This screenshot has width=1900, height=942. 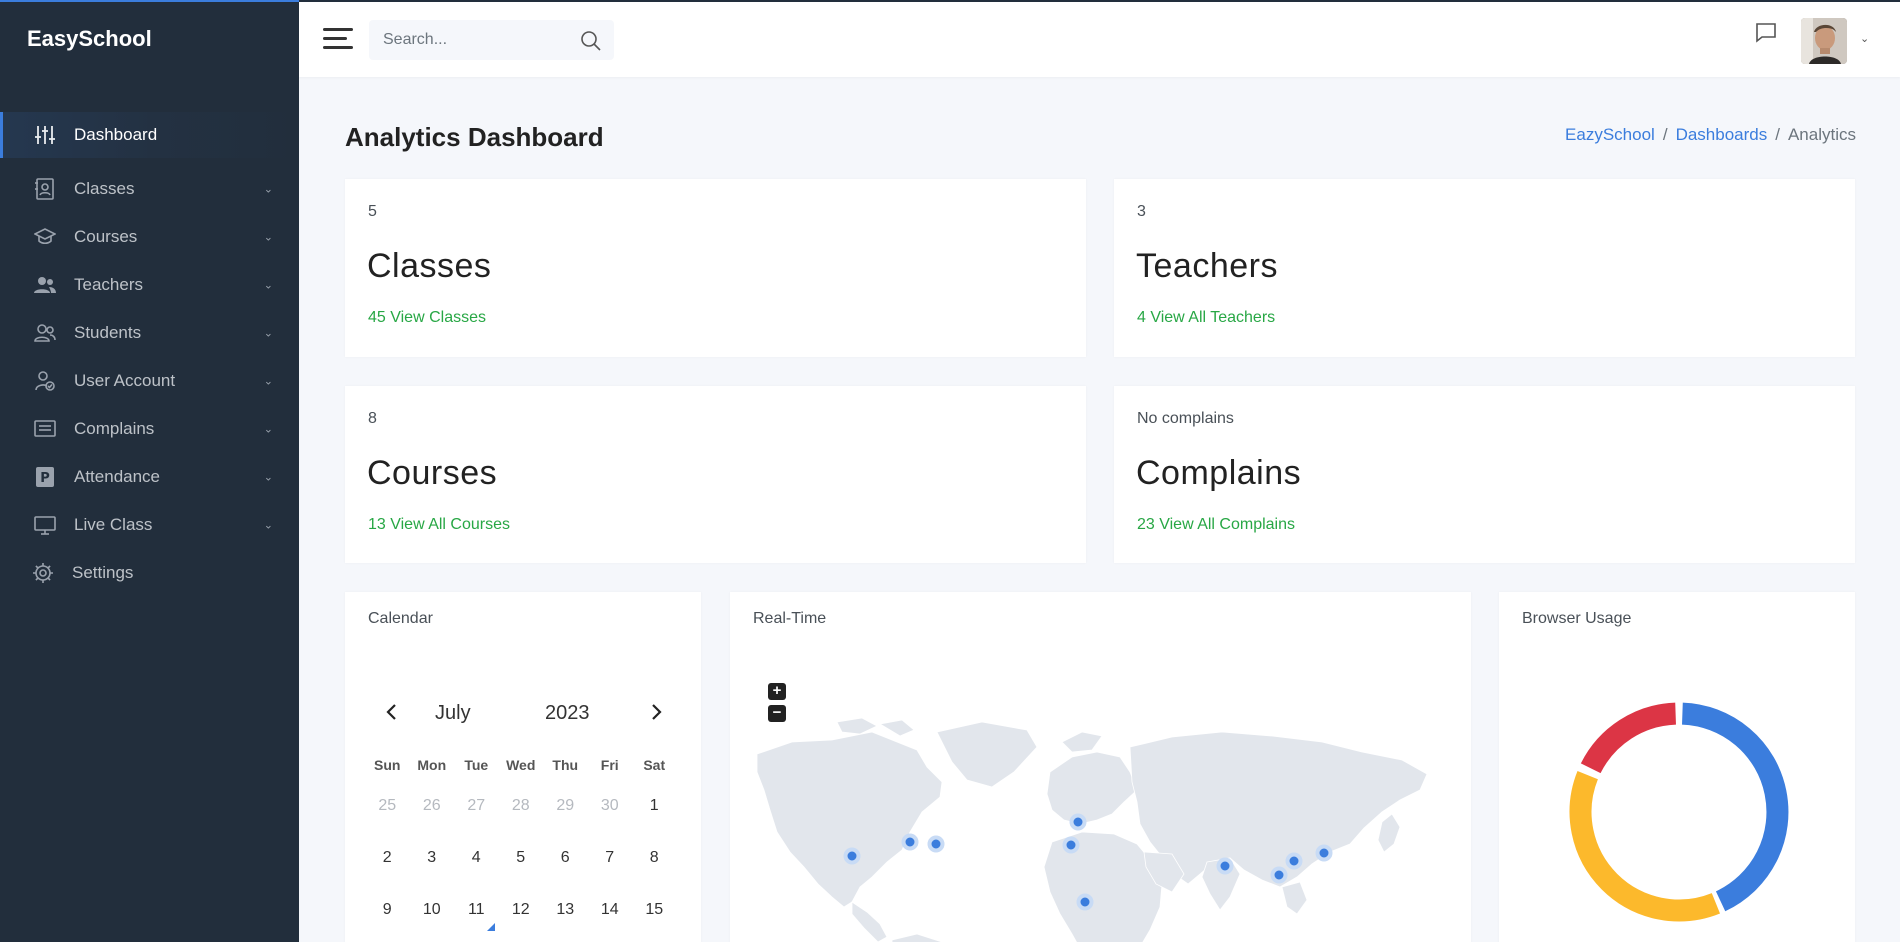 I want to click on sidebar-item-attendance: P Attendance ⌄, so click(x=149, y=477).